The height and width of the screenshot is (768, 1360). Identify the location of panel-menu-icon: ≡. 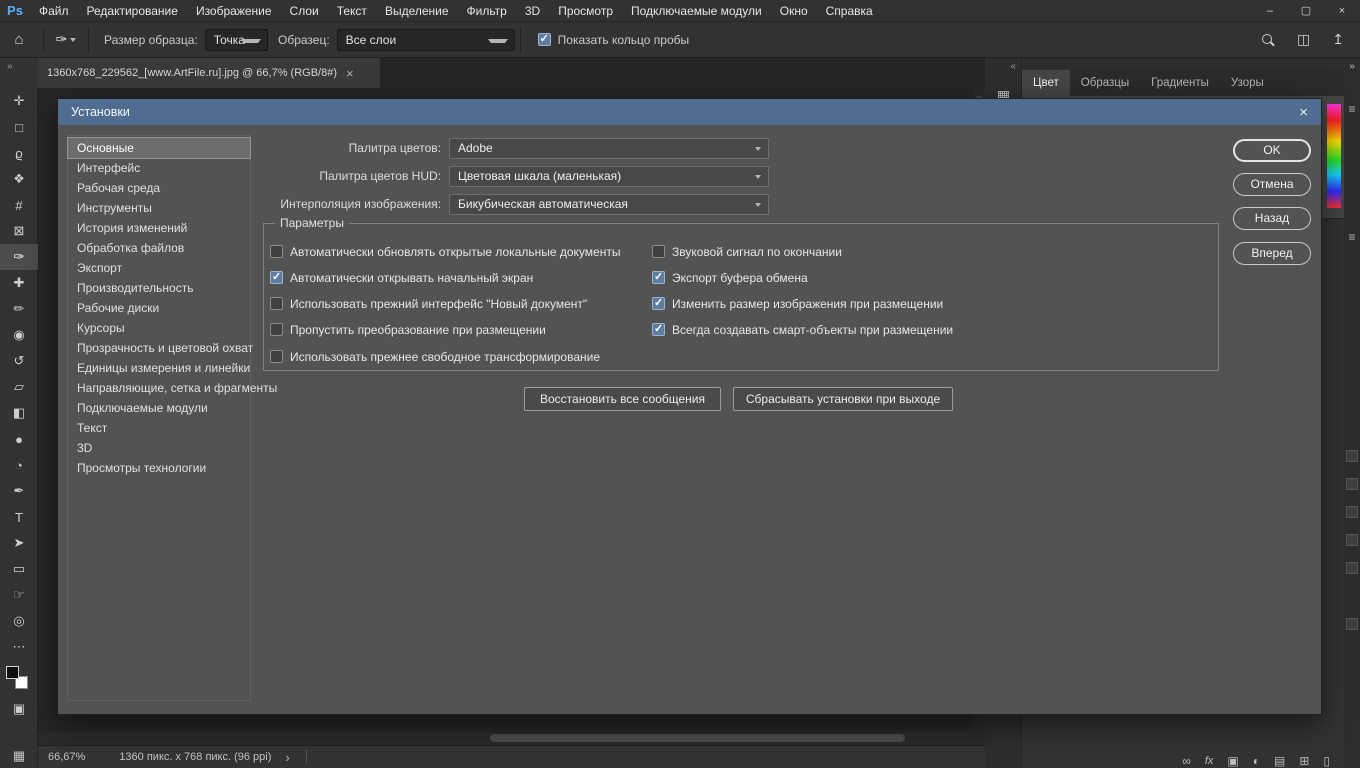
(1352, 109).